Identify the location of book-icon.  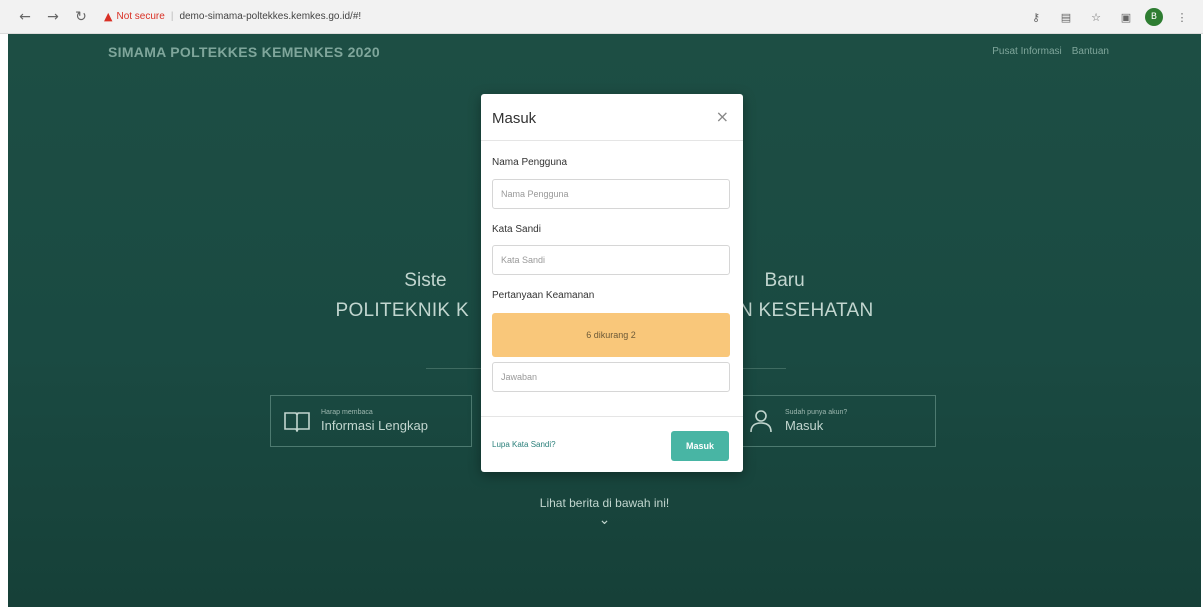
(297, 421).